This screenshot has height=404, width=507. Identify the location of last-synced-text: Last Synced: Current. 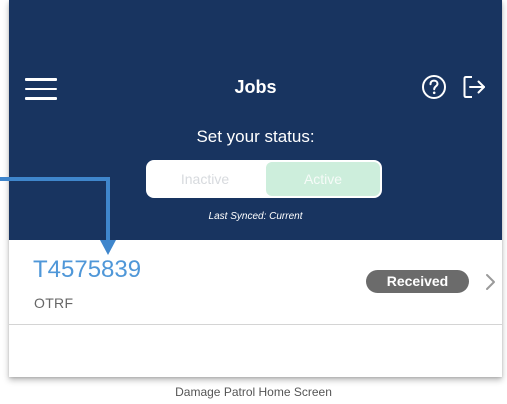
(255, 216).